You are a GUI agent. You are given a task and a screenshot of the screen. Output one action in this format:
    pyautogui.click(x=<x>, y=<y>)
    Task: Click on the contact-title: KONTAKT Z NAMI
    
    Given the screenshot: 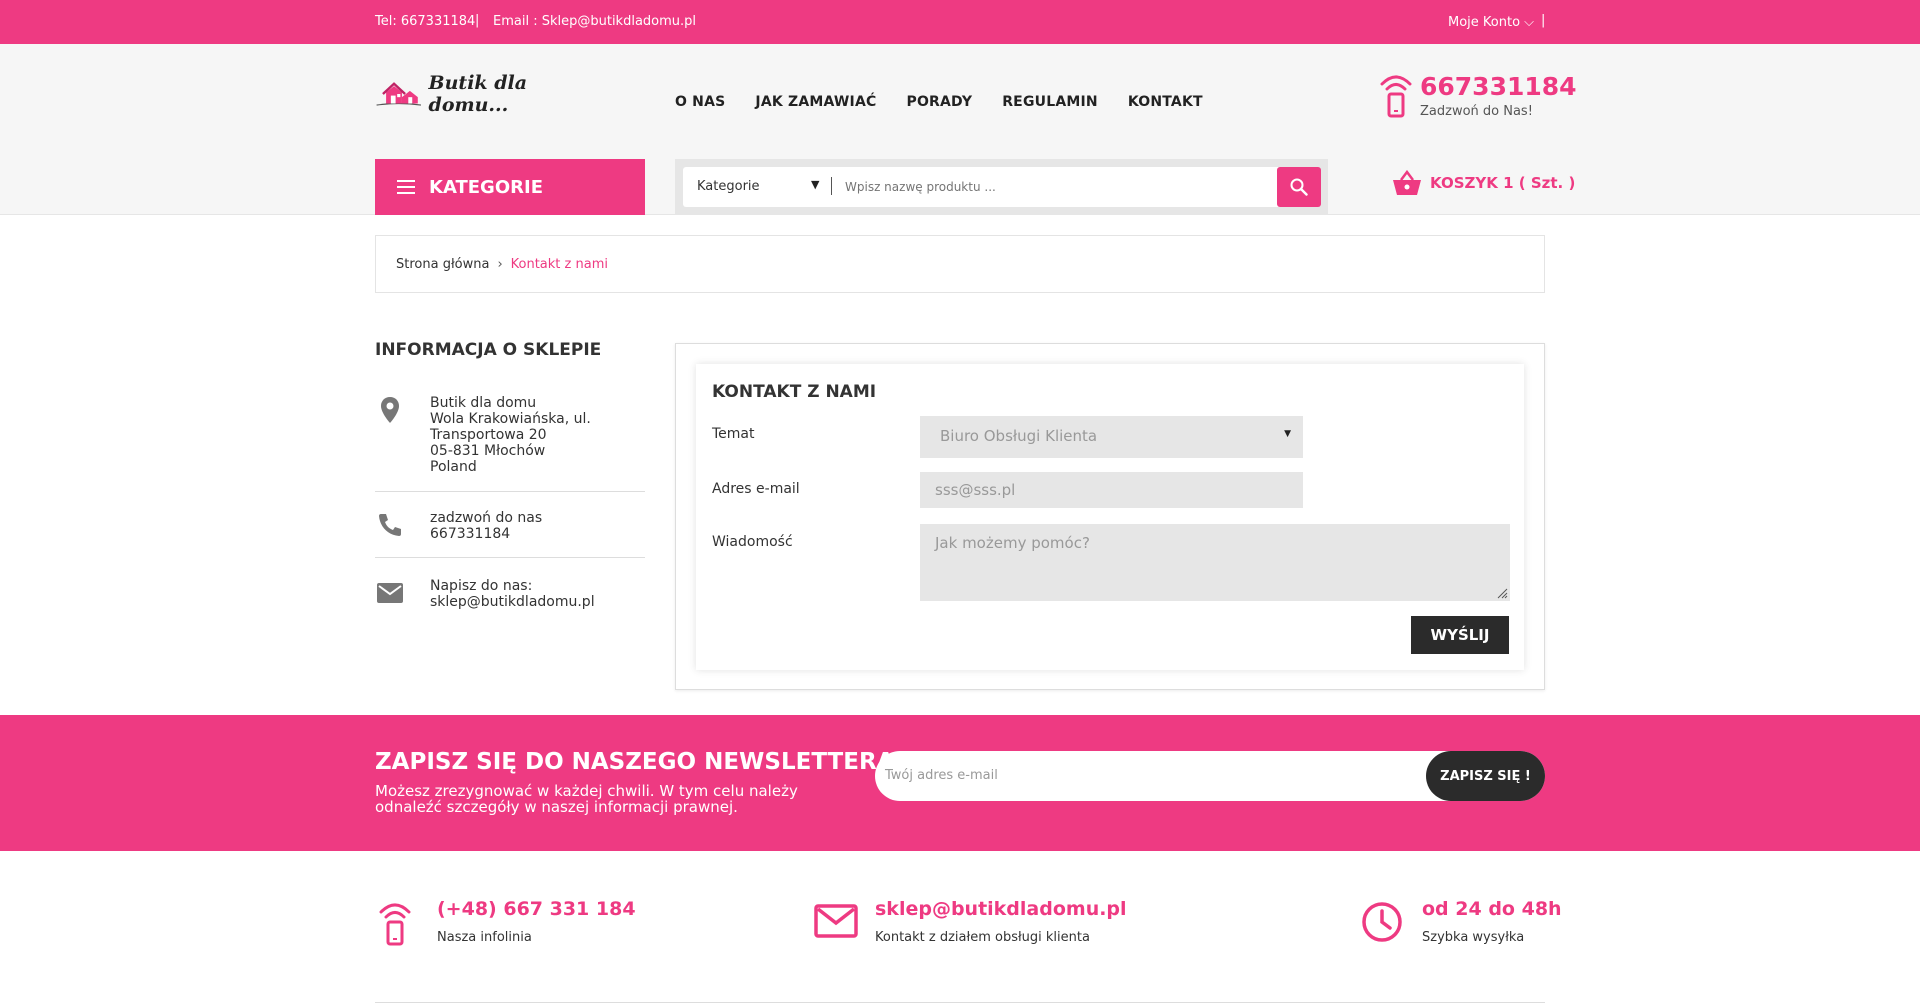 What is the action you would take?
    pyautogui.click(x=794, y=392)
    